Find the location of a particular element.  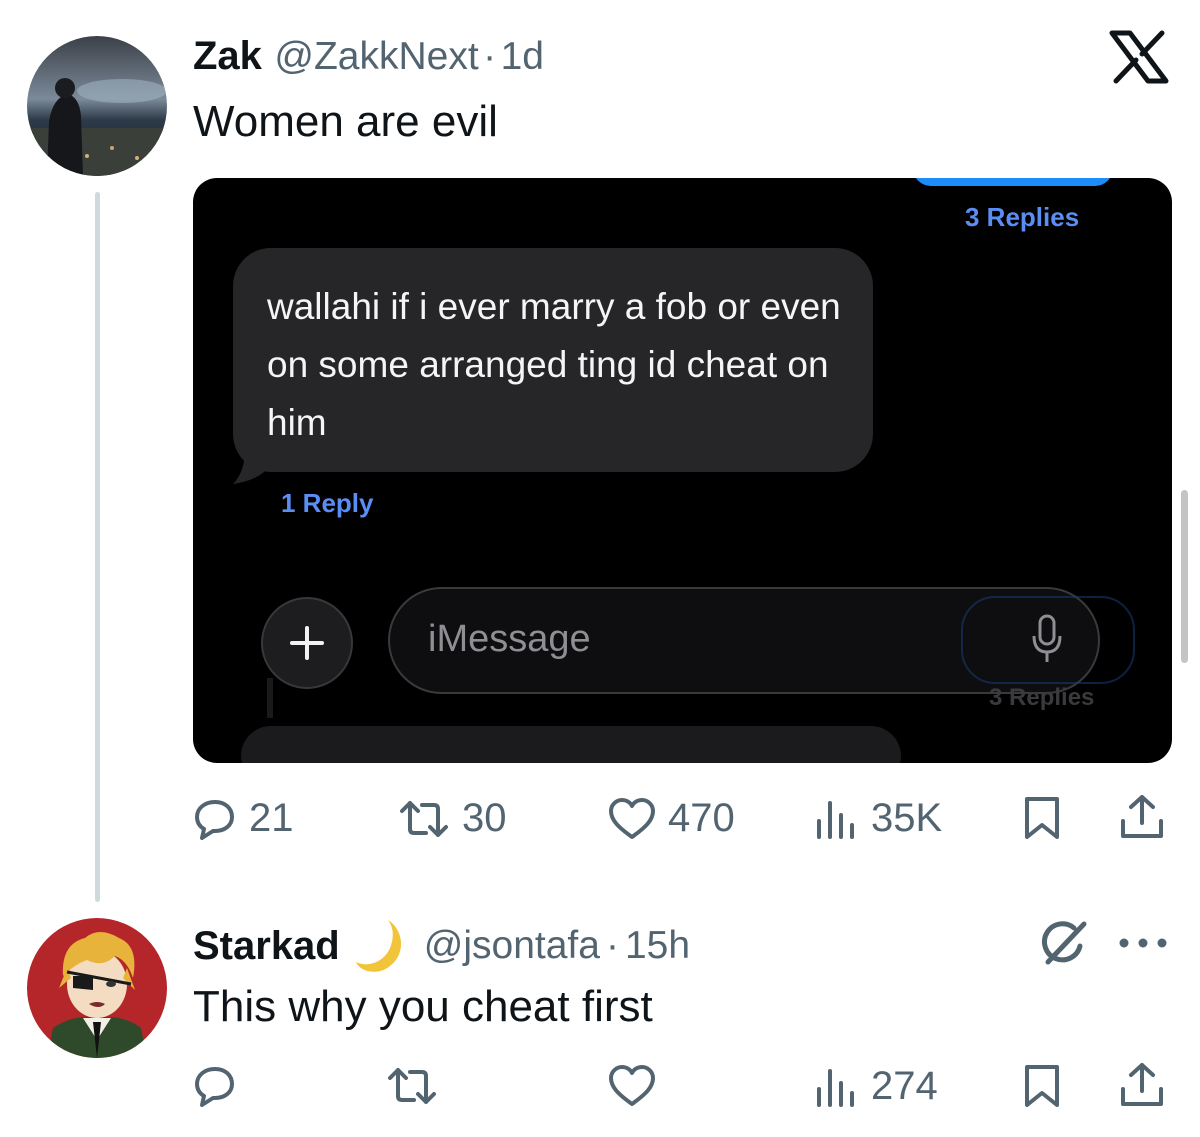

more-options-icon is located at coordinates (1143, 942).